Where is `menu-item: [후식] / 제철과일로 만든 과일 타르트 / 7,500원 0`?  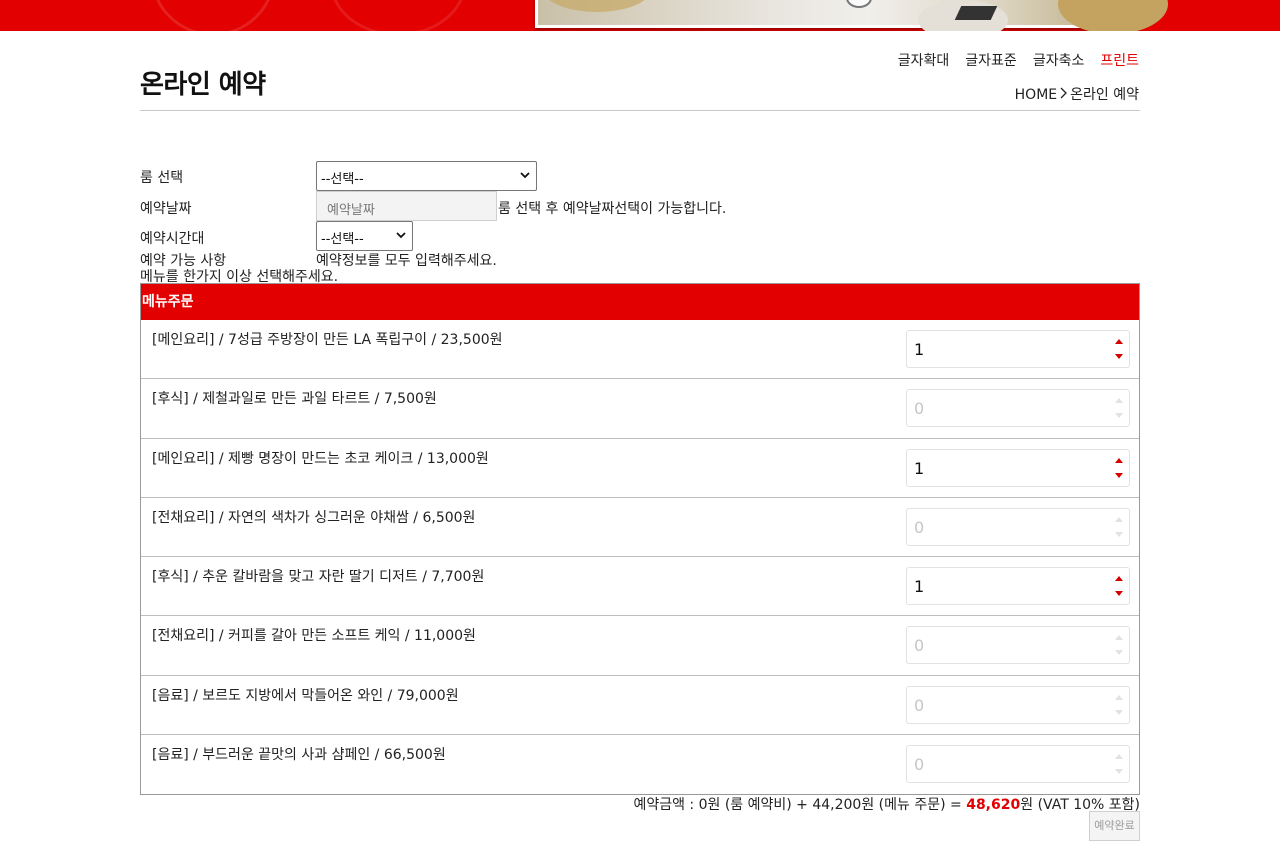 menu-item: [후식] / 제철과일로 만든 과일 타르트 / 7,500원 0 is located at coordinates (640, 409).